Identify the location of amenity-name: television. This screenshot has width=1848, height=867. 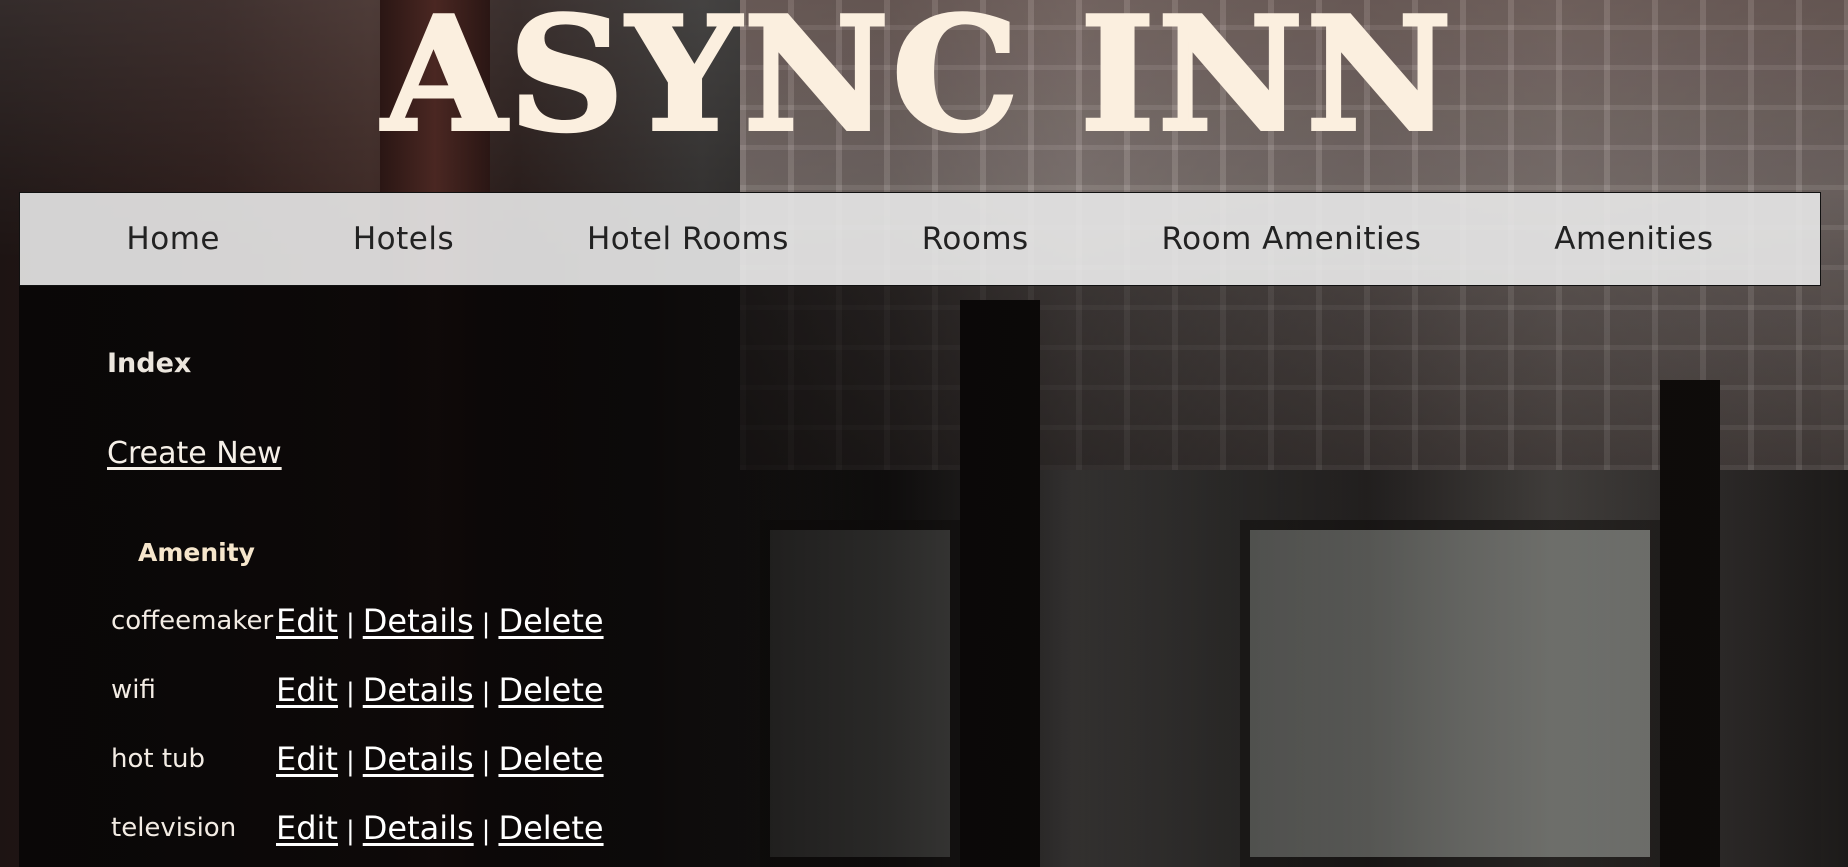
(174, 827).